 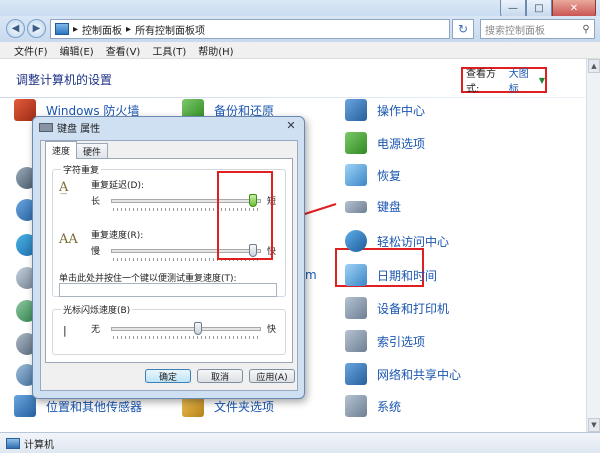 What do you see at coordinates (102, 29) in the screenshot?
I see `breadcrumb-control-panel: 控制面板` at bounding box center [102, 29].